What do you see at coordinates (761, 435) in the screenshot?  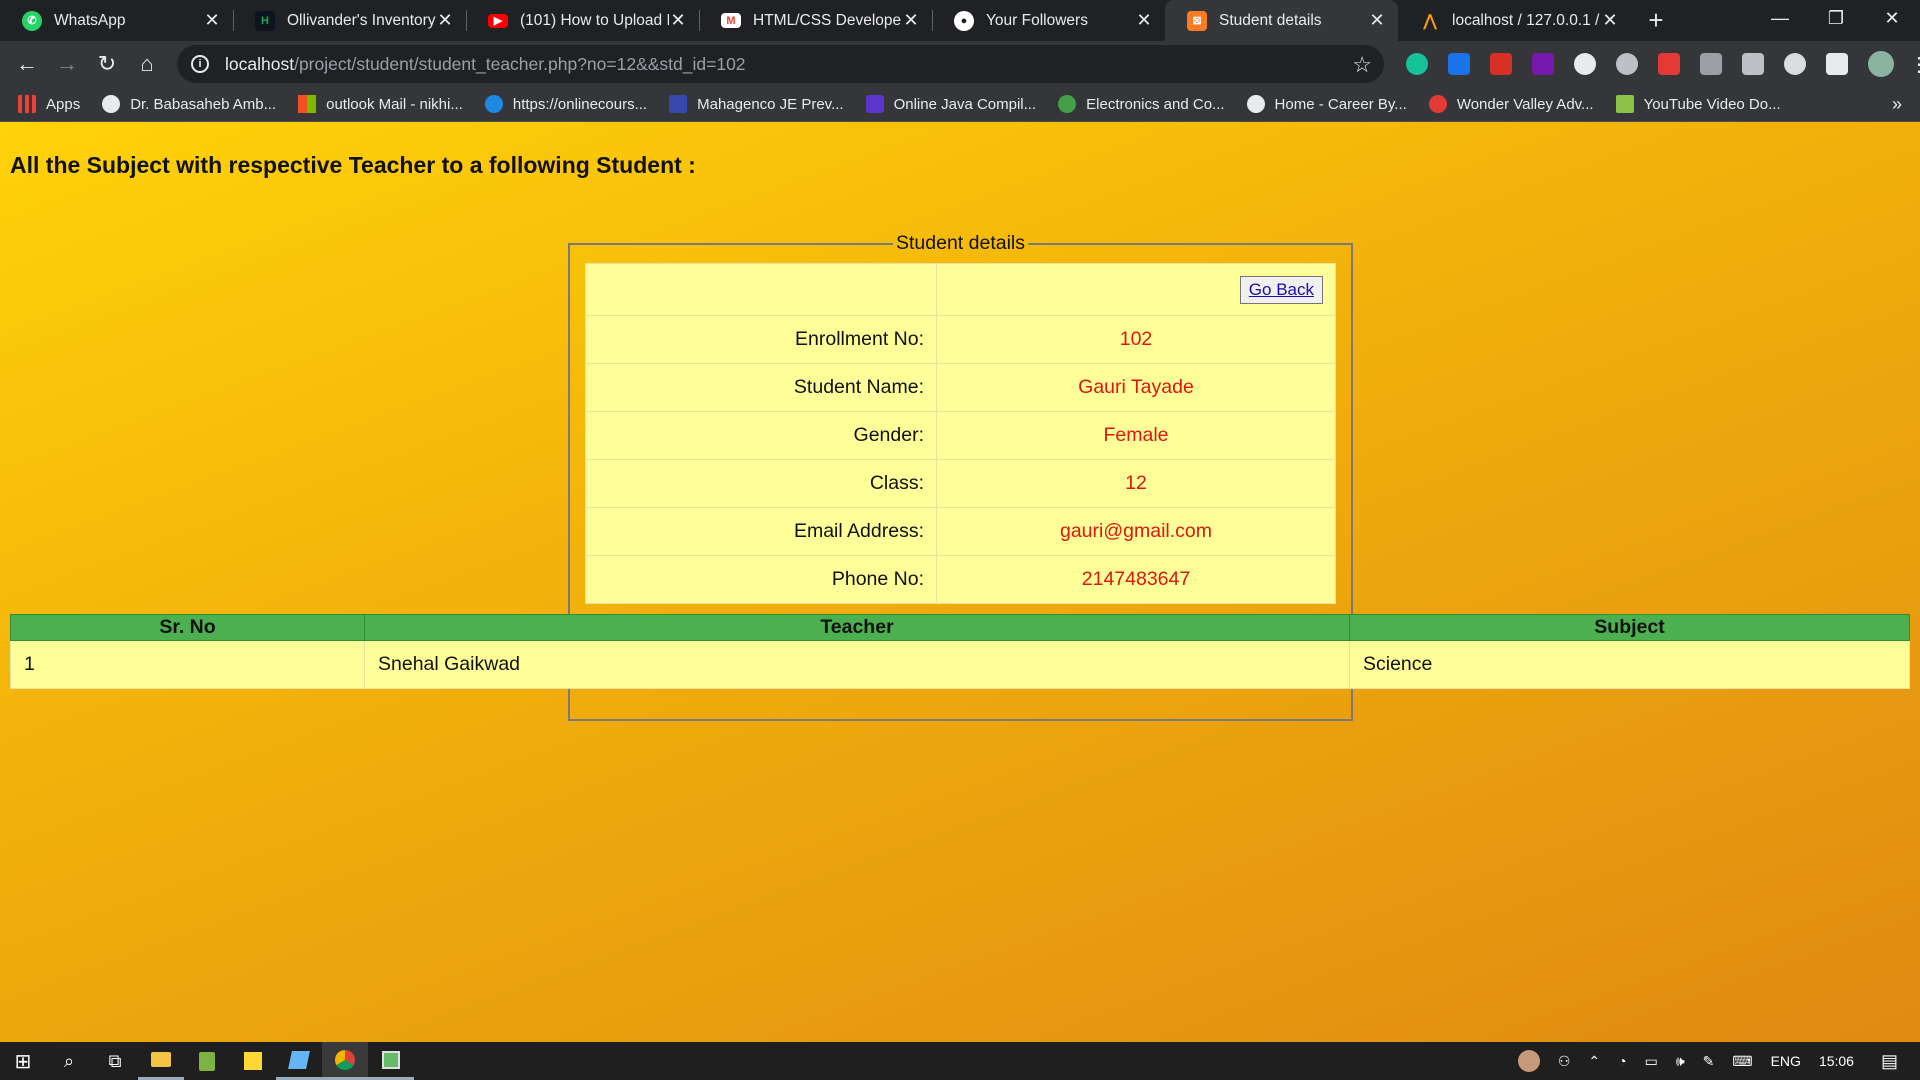 I see `gender-label: Gender:` at bounding box center [761, 435].